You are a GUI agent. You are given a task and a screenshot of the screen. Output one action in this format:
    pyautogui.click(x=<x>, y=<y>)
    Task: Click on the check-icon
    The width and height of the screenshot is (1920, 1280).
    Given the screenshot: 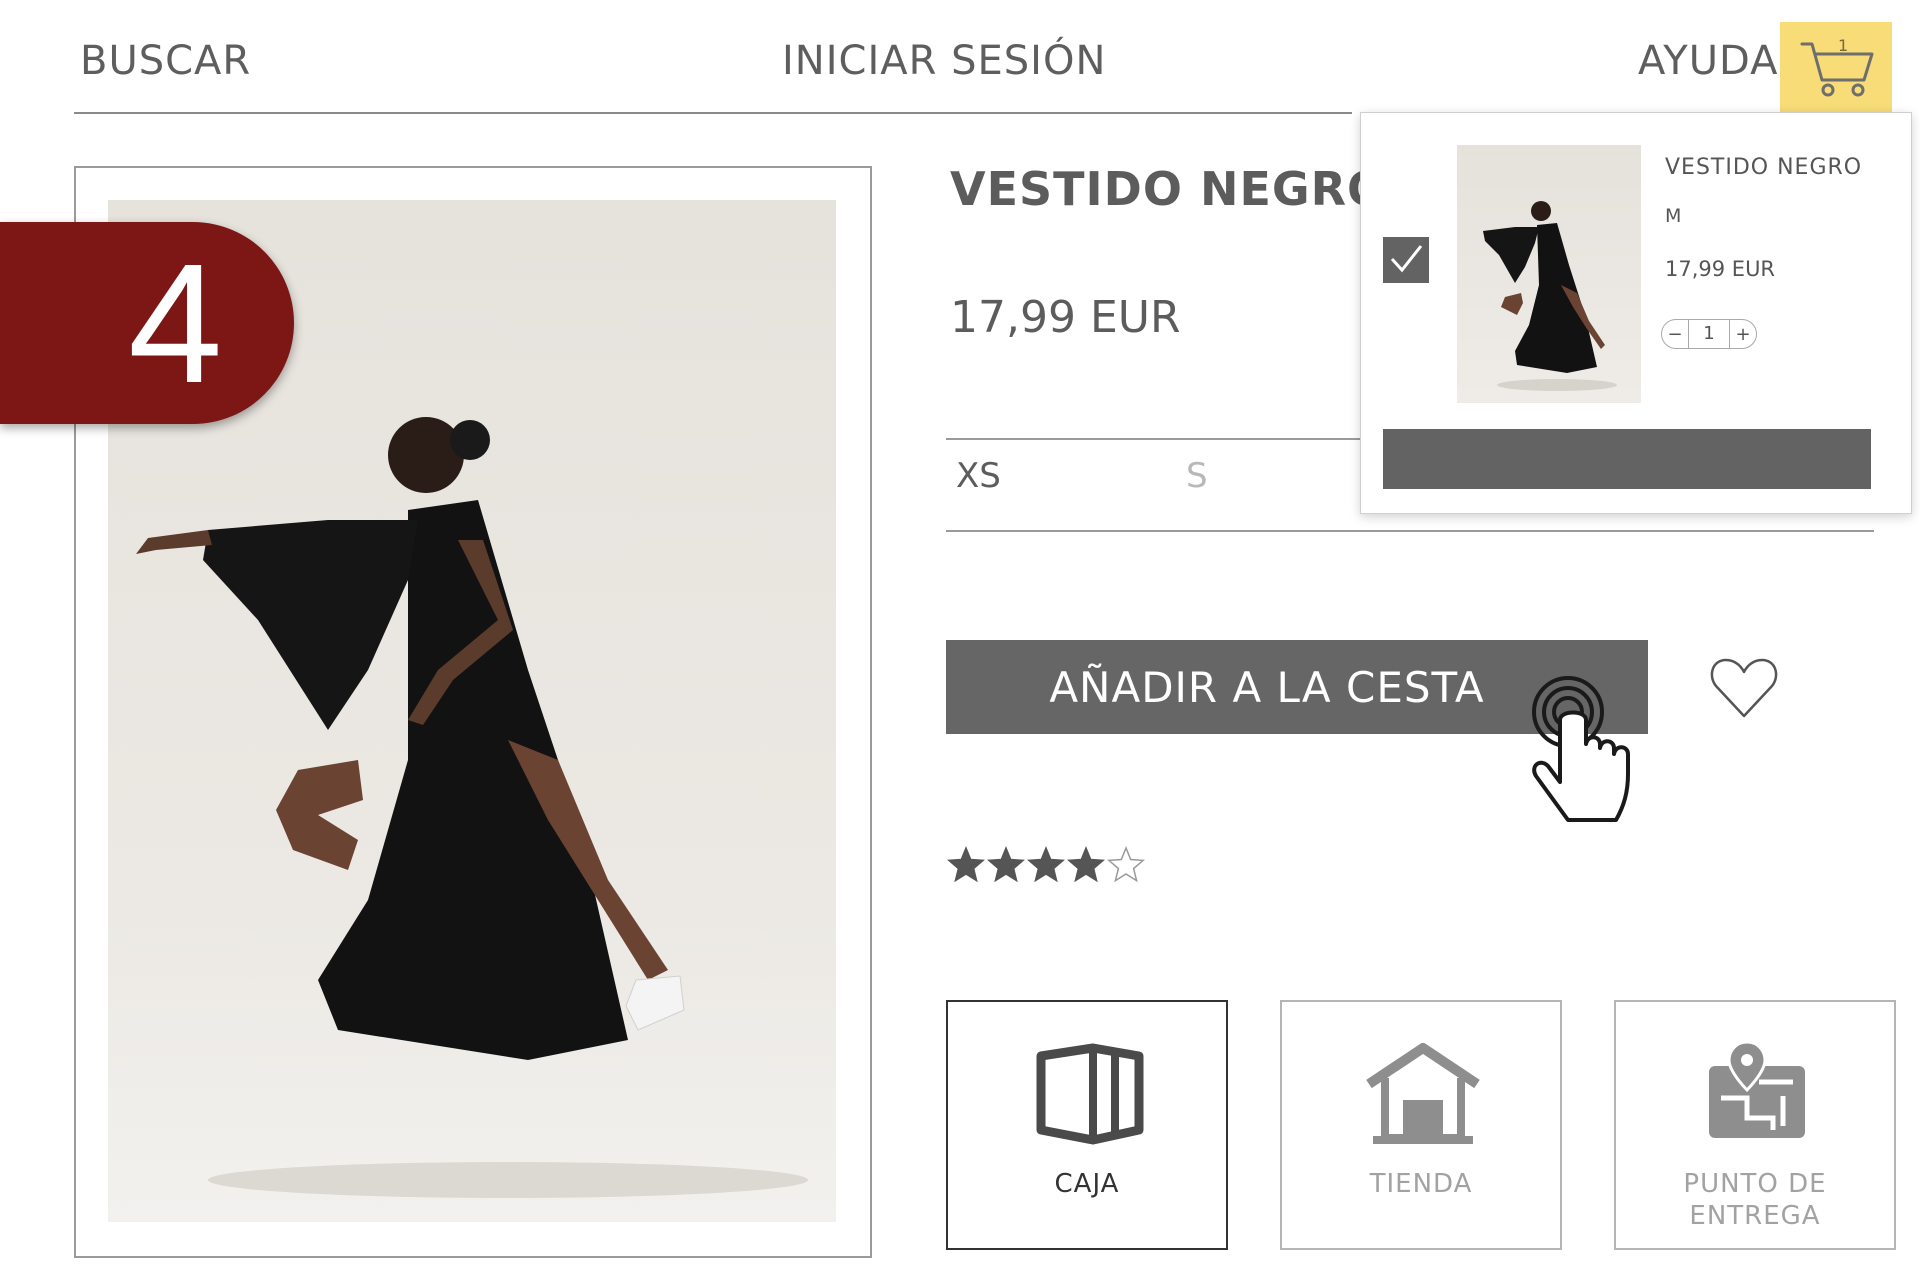 What is the action you would take?
    pyautogui.click(x=1406, y=259)
    